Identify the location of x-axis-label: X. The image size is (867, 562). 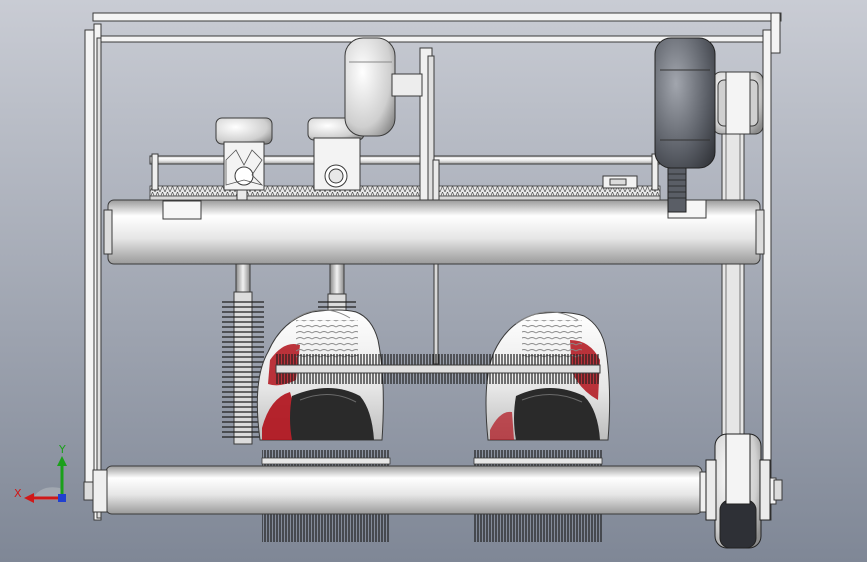
(18, 493).